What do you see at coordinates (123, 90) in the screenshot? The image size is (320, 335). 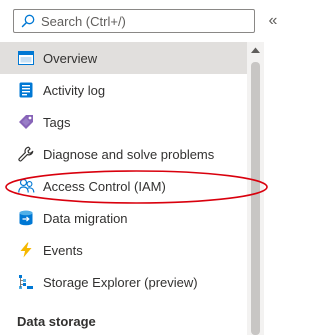 I see `menu-item-activity-log: Activity log` at bounding box center [123, 90].